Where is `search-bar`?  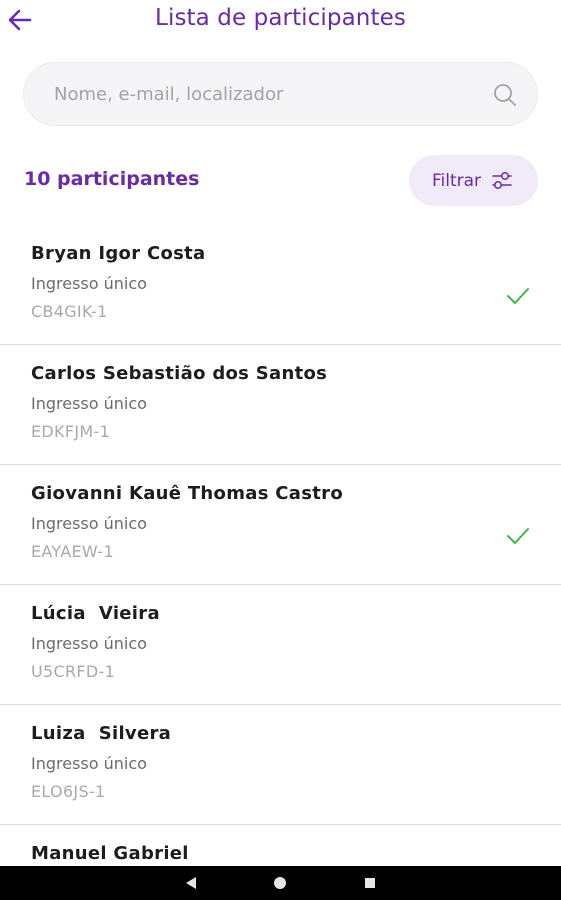
search-bar is located at coordinates (280, 94).